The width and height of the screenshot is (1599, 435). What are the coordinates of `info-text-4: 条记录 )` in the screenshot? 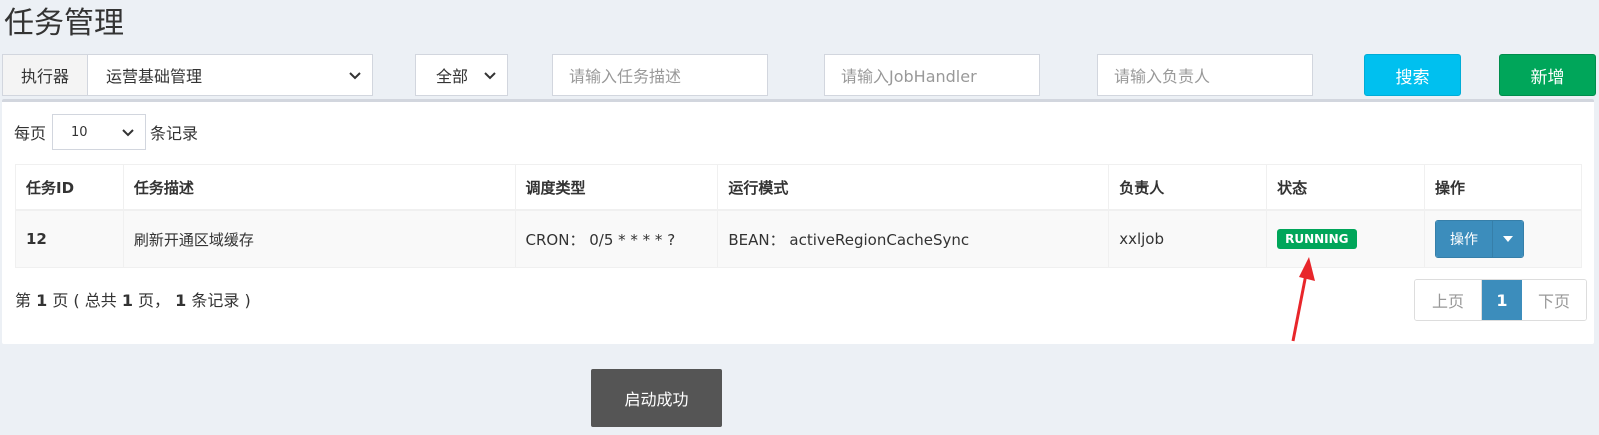 It's located at (218, 300).